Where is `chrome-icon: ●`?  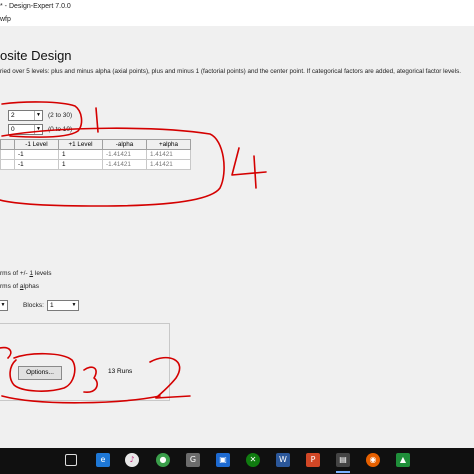
chrome-icon: ● is located at coordinates (163, 460).